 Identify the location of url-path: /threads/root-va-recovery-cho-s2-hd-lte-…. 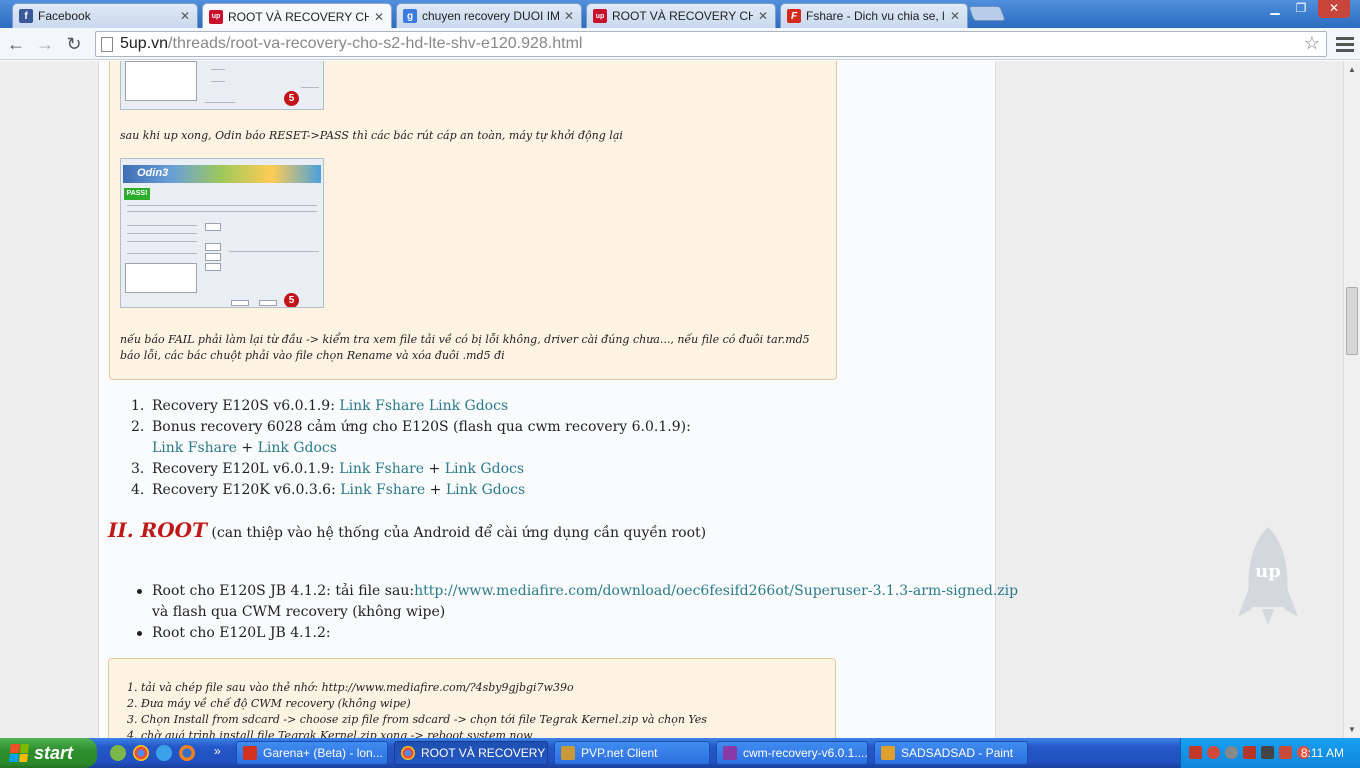
(375, 43).